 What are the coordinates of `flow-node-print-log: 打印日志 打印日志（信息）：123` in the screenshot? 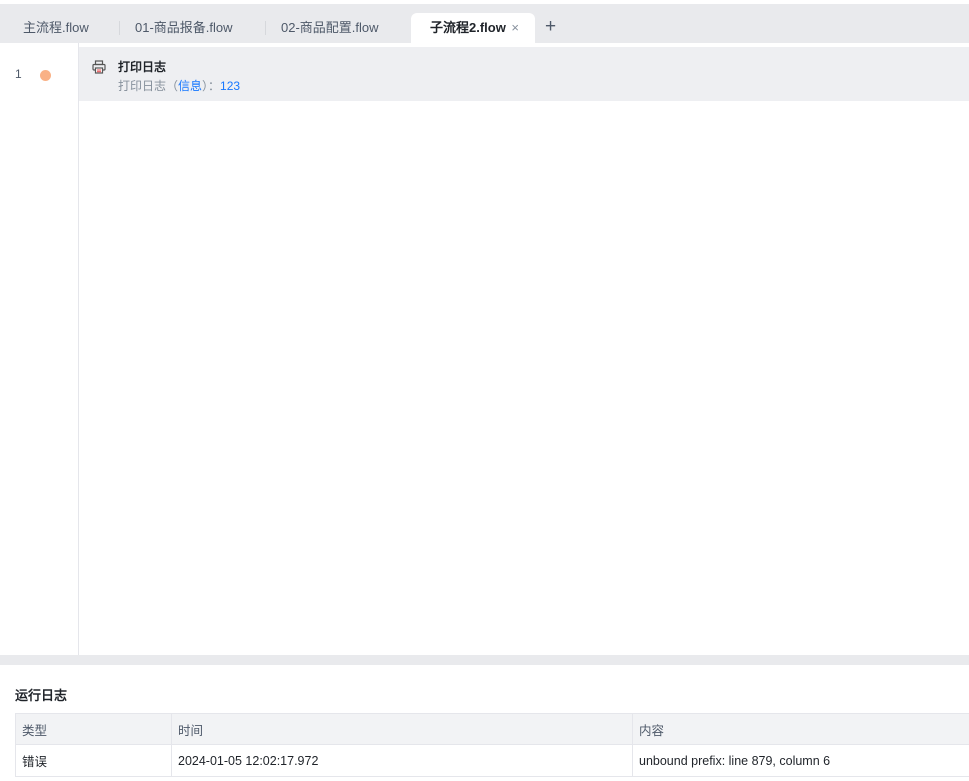 It's located at (524, 74).